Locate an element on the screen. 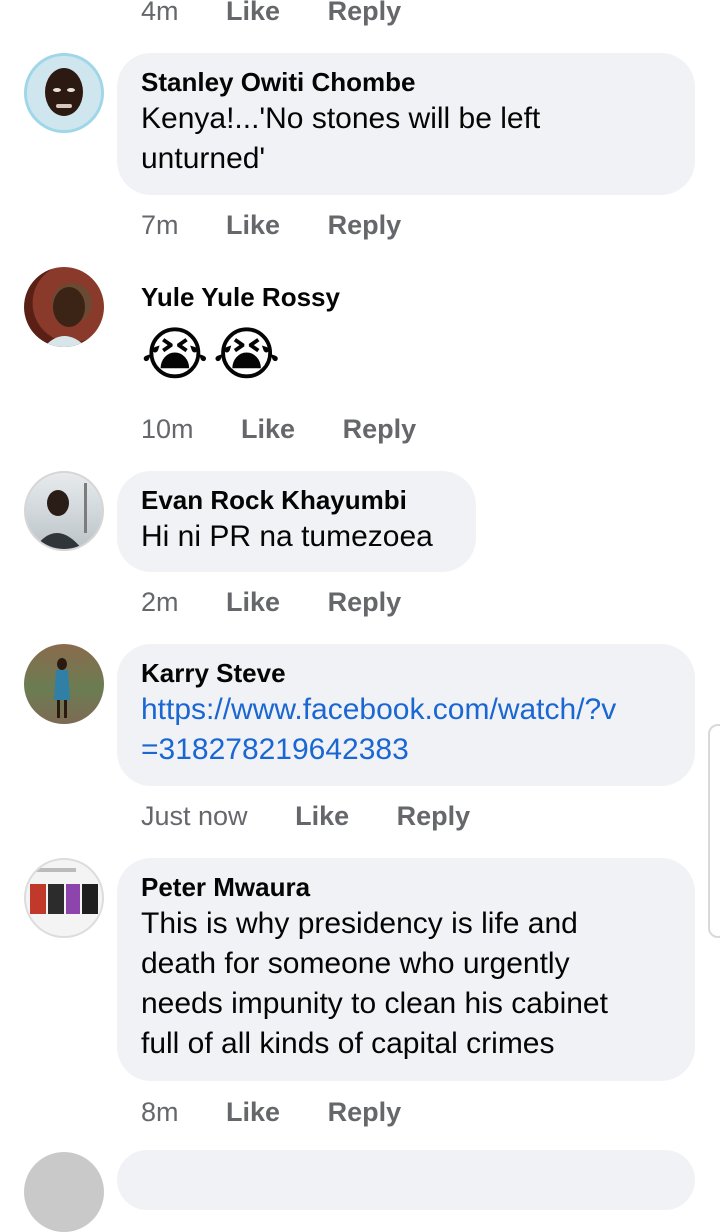 The image size is (720, 1232). comment-time: 2m is located at coordinates (160, 602).